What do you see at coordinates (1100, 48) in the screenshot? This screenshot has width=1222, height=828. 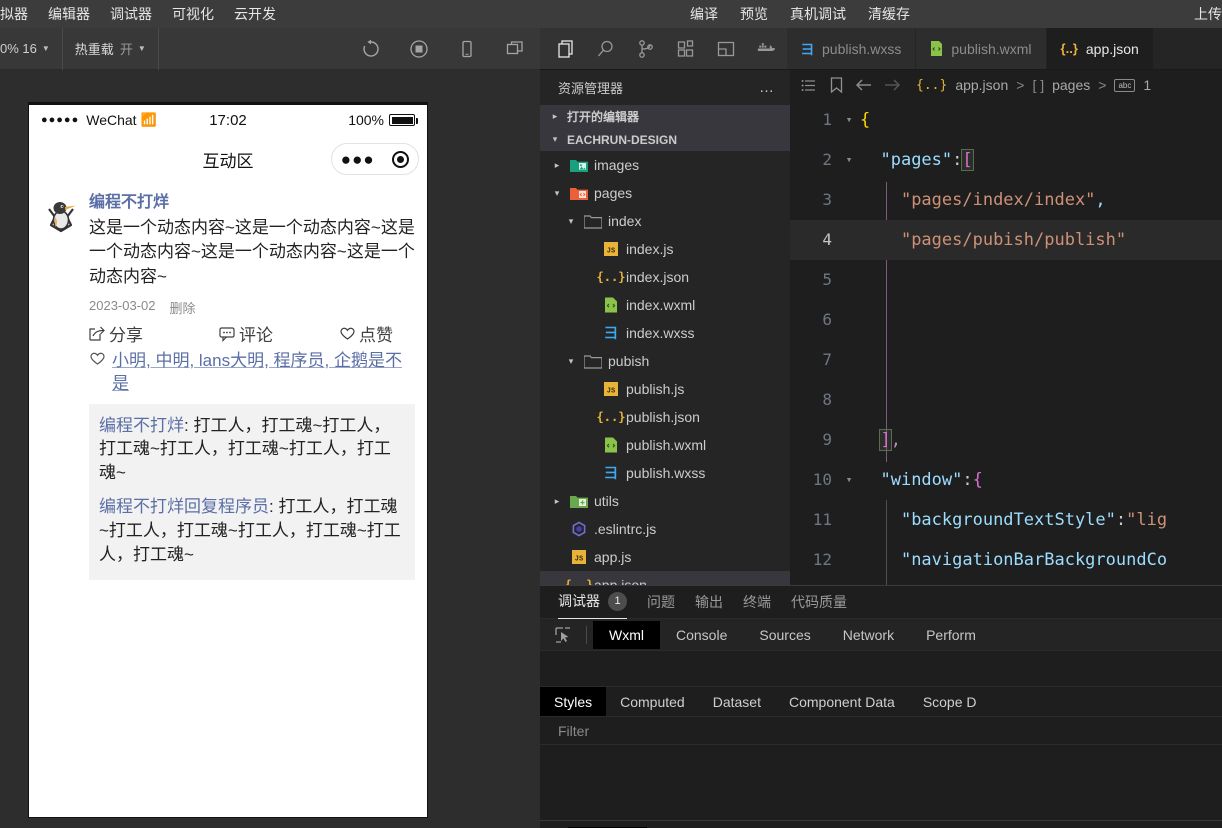 I see `tab-app-json: {..} app.json` at bounding box center [1100, 48].